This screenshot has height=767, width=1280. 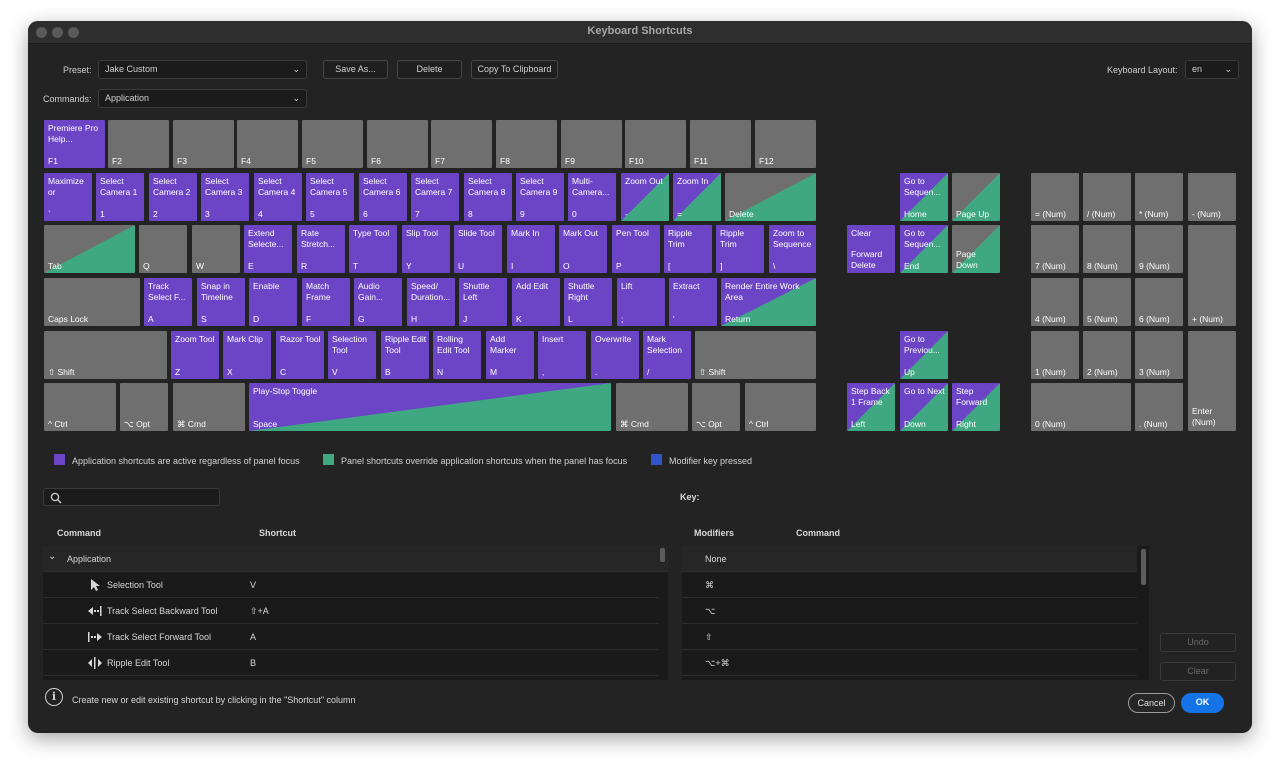 What do you see at coordinates (592, 197) in the screenshot?
I see `key-0: Multi-Camera... 0` at bounding box center [592, 197].